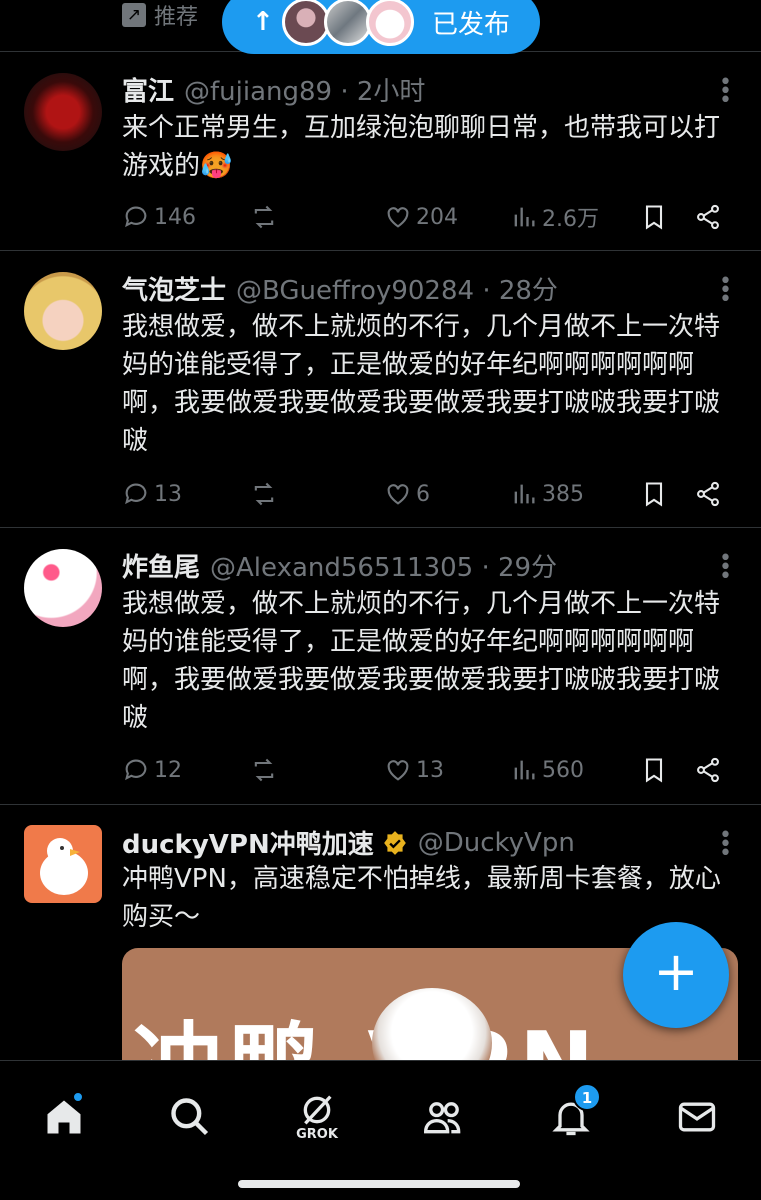 Image resolution: width=761 pixels, height=1200 pixels. I want to click on like-count: 204, so click(437, 217).